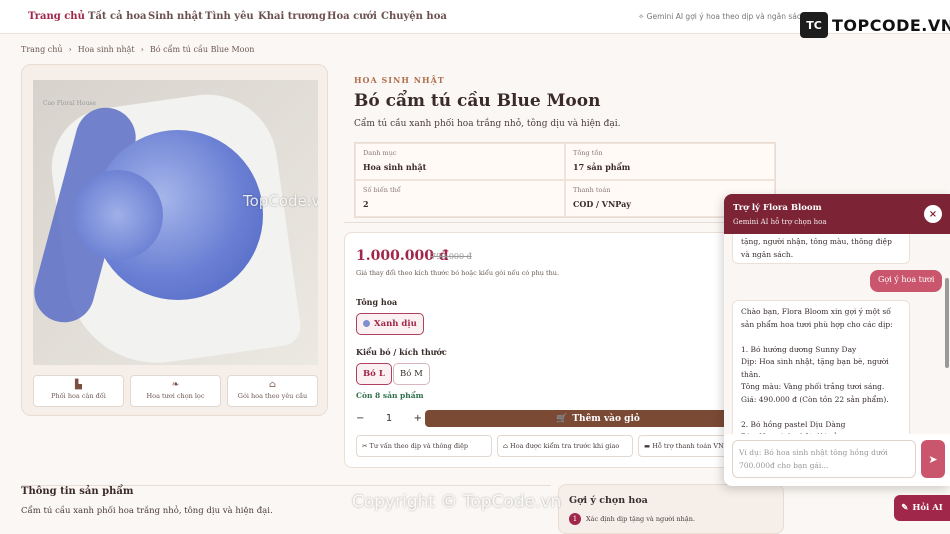 The height and width of the screenshot is (534, 950). I want to click on divider, so click(560, 222).